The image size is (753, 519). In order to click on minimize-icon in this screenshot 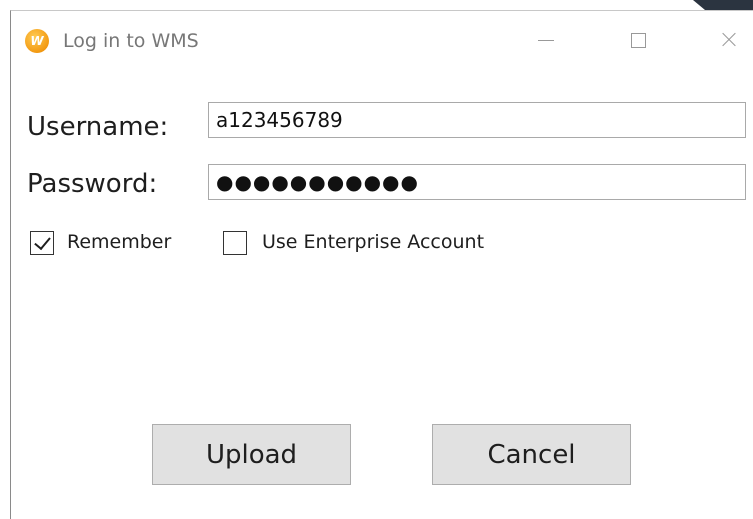, I will do `click(546, 40)`.